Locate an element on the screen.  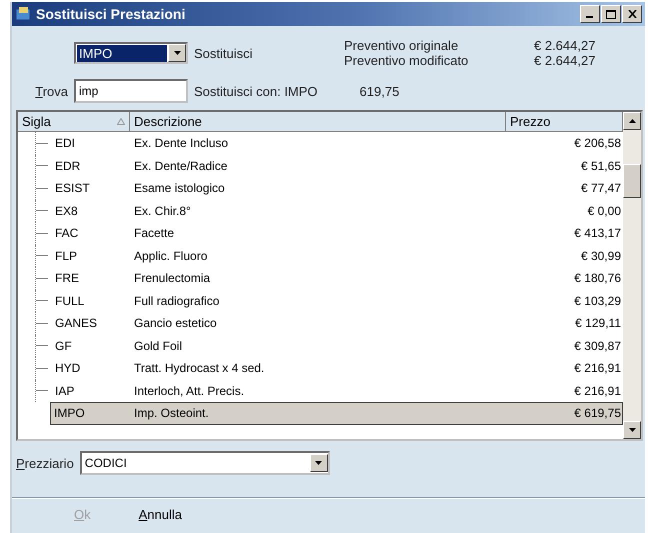
price-cell-text: € 180,76 is located at coordinates (597, 278).